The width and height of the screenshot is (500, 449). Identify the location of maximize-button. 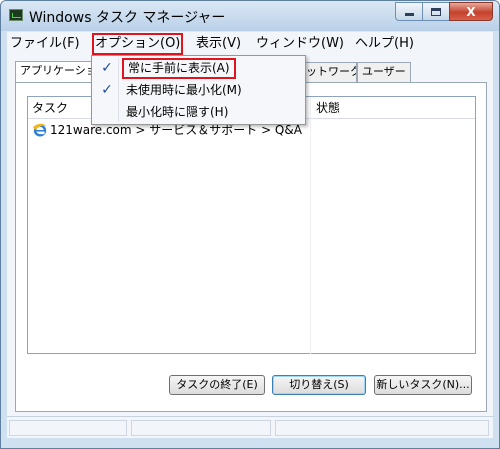
(435, 11).